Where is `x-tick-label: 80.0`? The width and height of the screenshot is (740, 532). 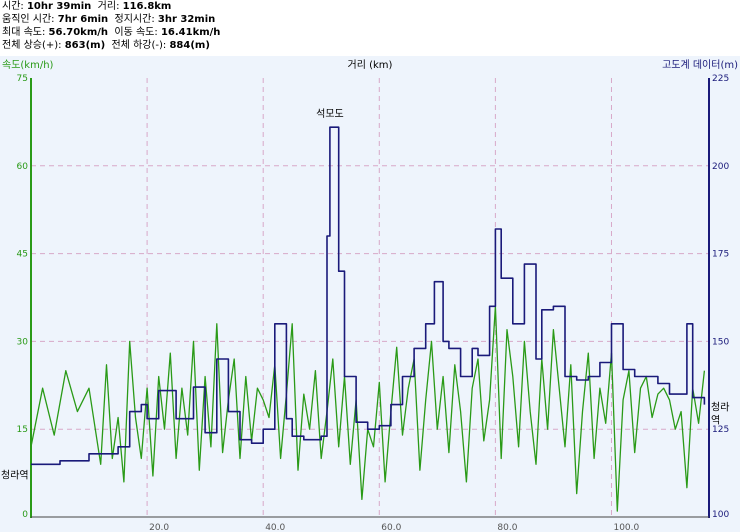
x-tick-label: 80.0 is located at coordinates (507, 527).